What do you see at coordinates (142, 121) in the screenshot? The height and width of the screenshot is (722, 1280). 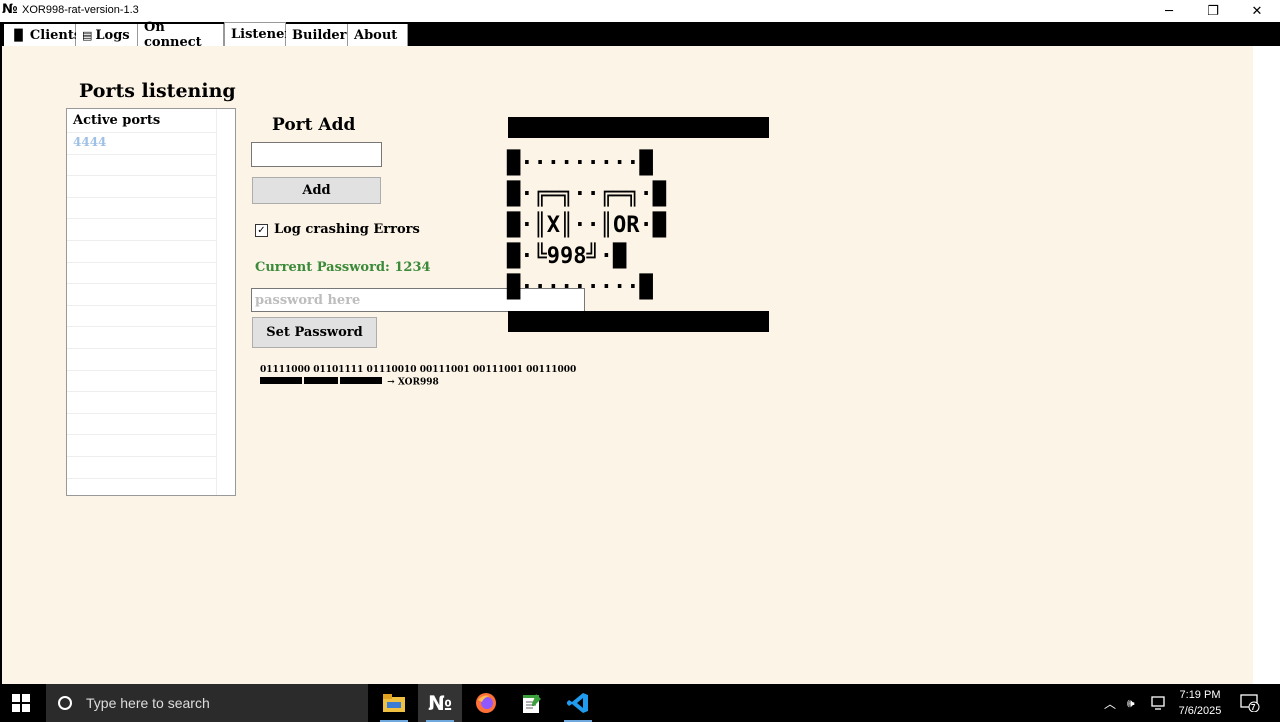 I see `column-header-active-ports: Active ports` at bounding box center [142, 121].